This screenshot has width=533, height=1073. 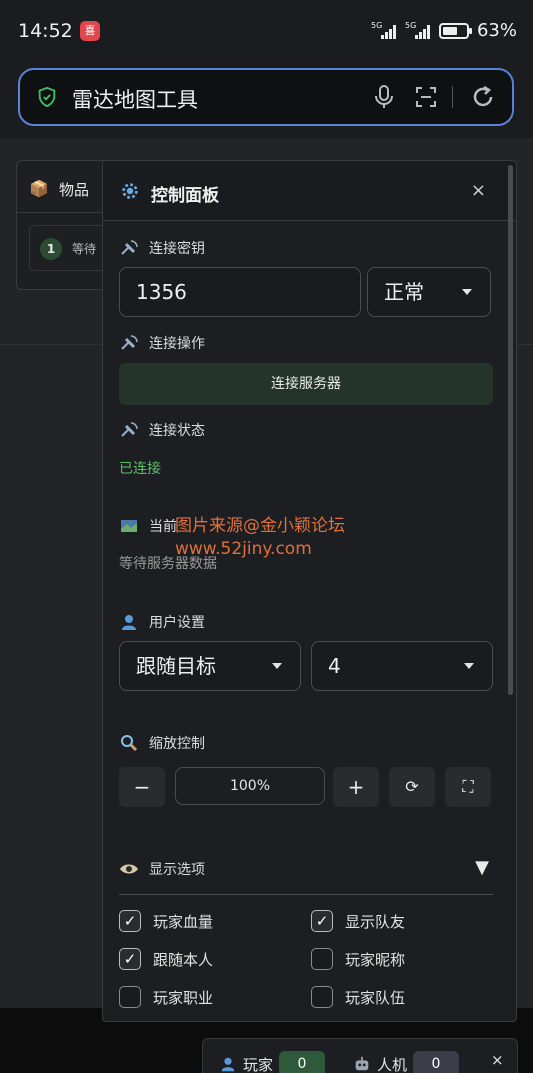 I want to click on bot-counter: 人机 0, so click(x=406, y=1062).